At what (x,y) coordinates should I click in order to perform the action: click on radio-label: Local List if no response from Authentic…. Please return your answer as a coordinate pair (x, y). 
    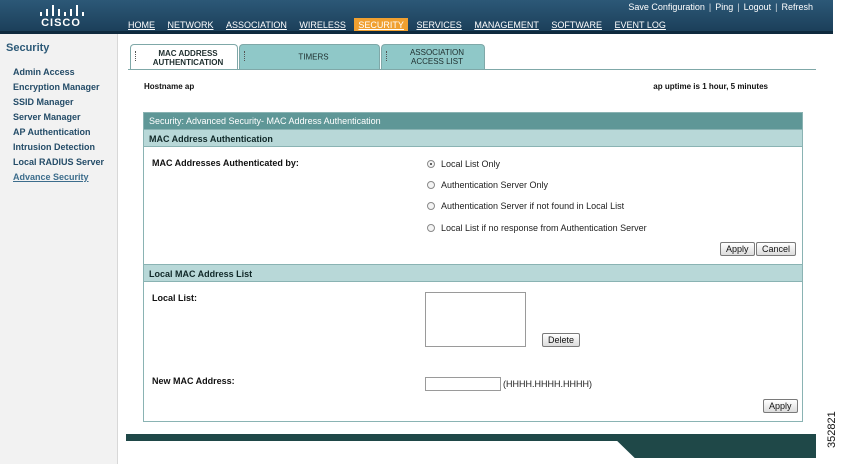
    Looking at the image, I should click on (544, 228).